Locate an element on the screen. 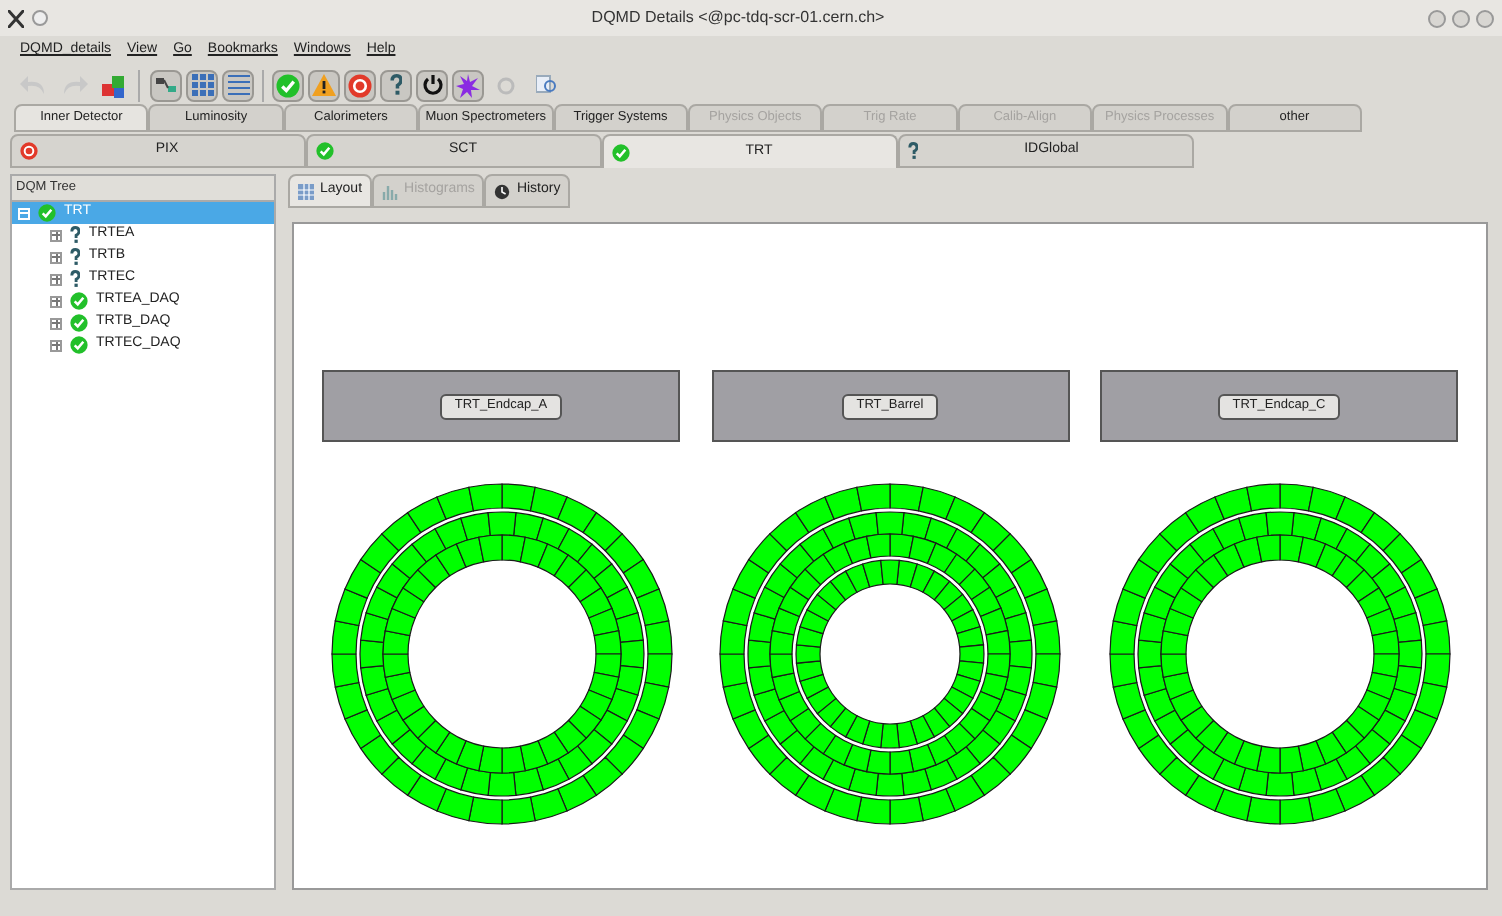  list-icon is located at coordinates (238, 85).